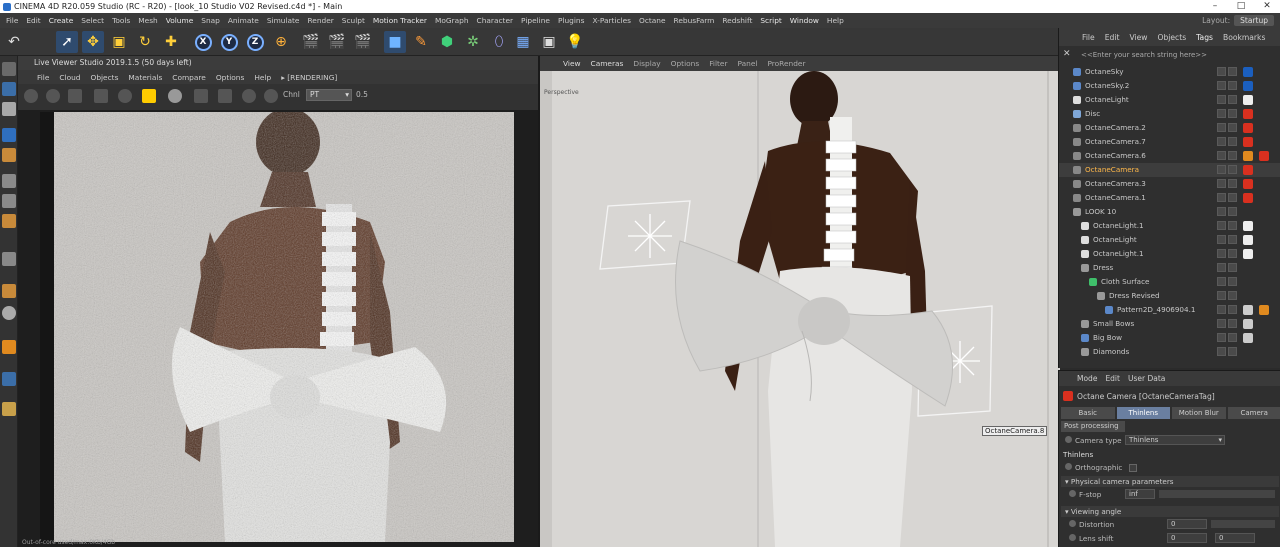 This screenshot has width=1280, height=547. What do you see at coordinates (271, 96) in the screenshot?
I see `pick-material-icon` at bounding box center [271, 96].